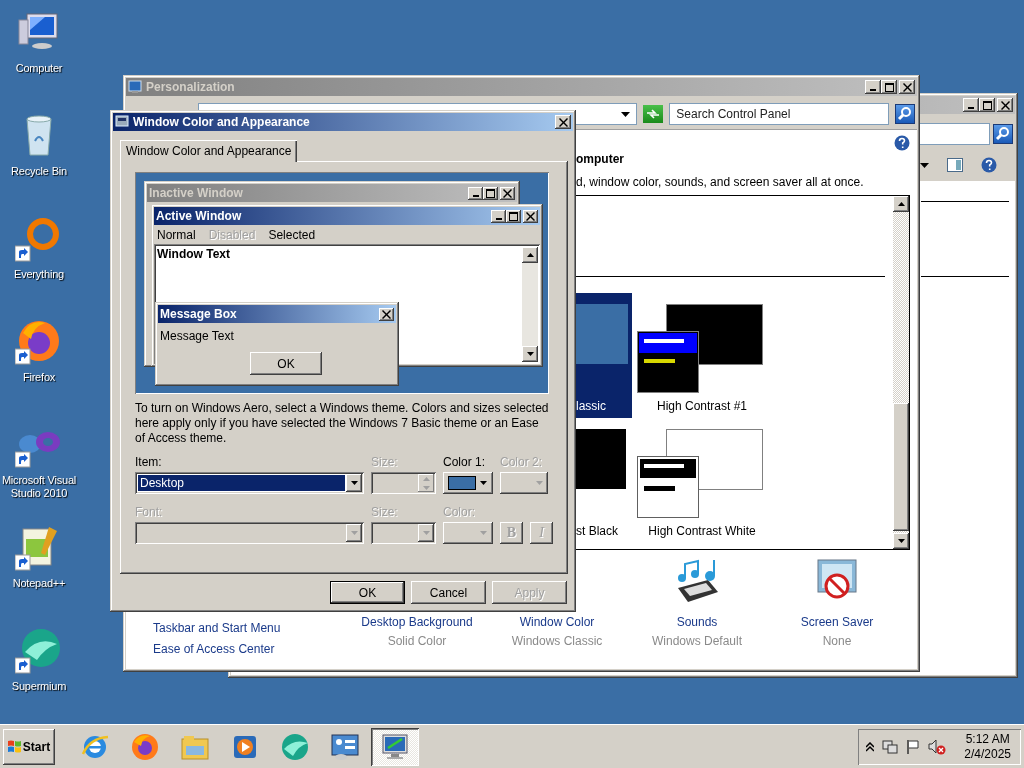  What do you see at coordinates (342, 423) in the screenshot?
I see `info-text: To turn on Windows Aero, select a Windows theme. Colors and sizes selected here apply only if you have selected the Windows 7 Basic theme or an Ease of Access theme.` at bounding box center [342, 423].